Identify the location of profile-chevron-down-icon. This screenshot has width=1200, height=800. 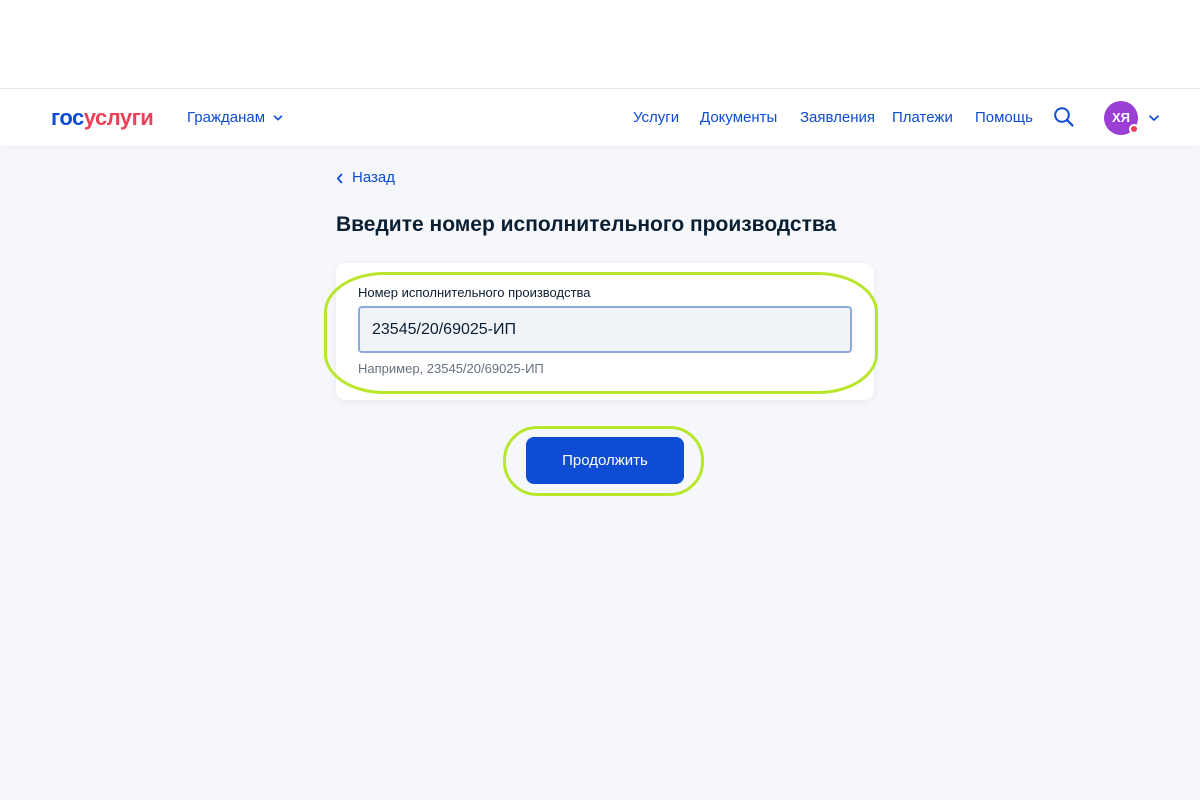
(1154, 118).